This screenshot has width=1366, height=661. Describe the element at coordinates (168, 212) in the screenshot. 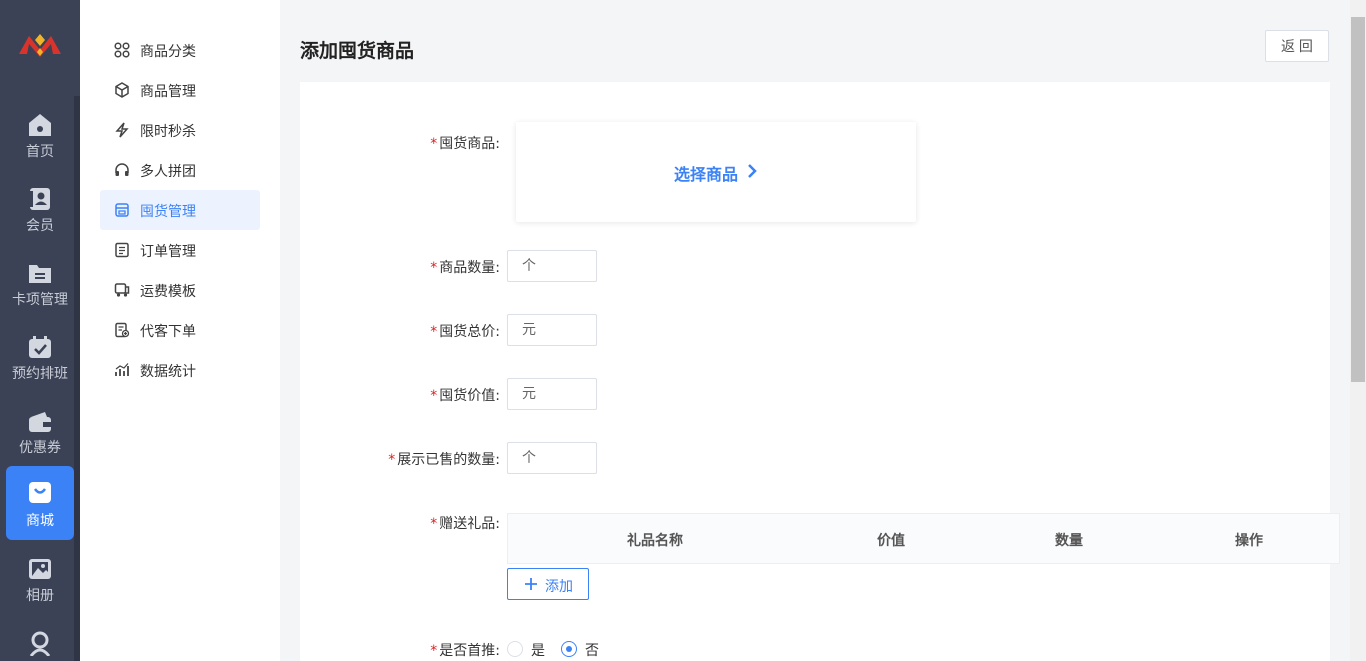

I see `submenu-item-label: 囤货管理` at that location.